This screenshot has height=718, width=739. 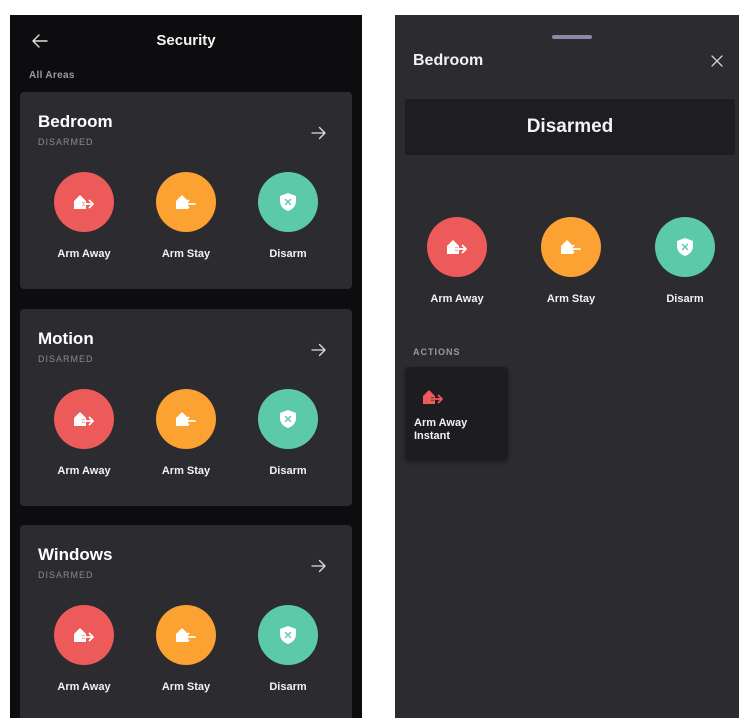 I want to click on sheet-title: Bedroom, so click(x=448, y=60).